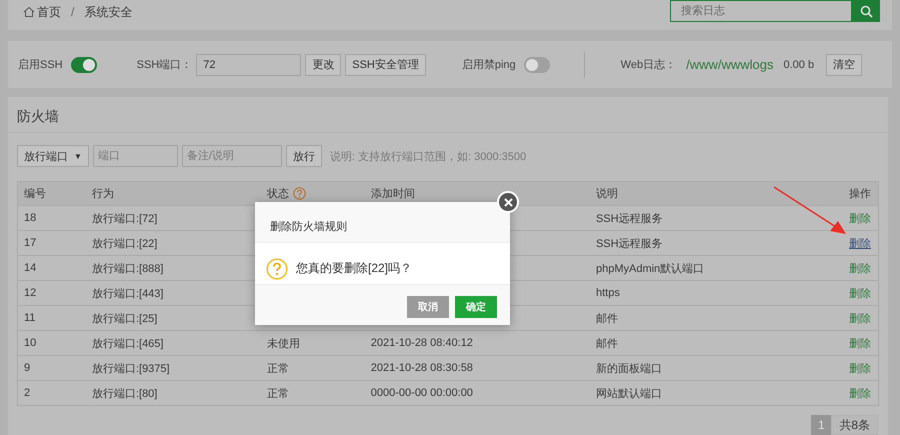  What do you see at coordinates (30, 318) in the screenshot?
I see `table-cell: 11` at bounding box center [30, 318].